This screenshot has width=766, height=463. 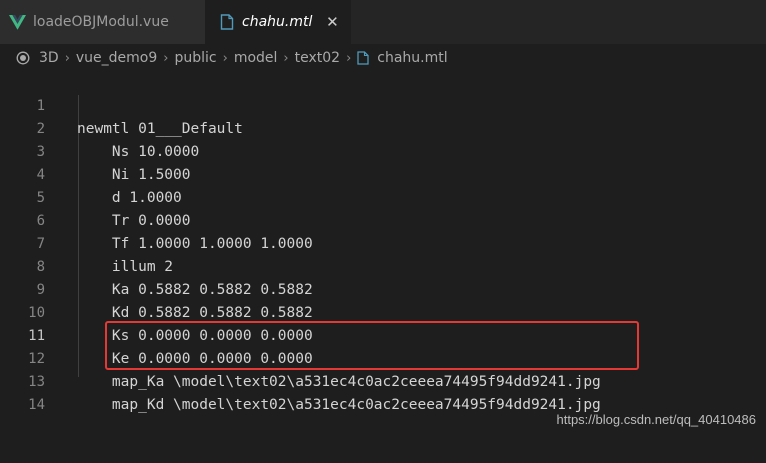 I want to click on tab-loadeobjmodul-vue: loadeOBJModul.vue, so click(x=102, y=22).